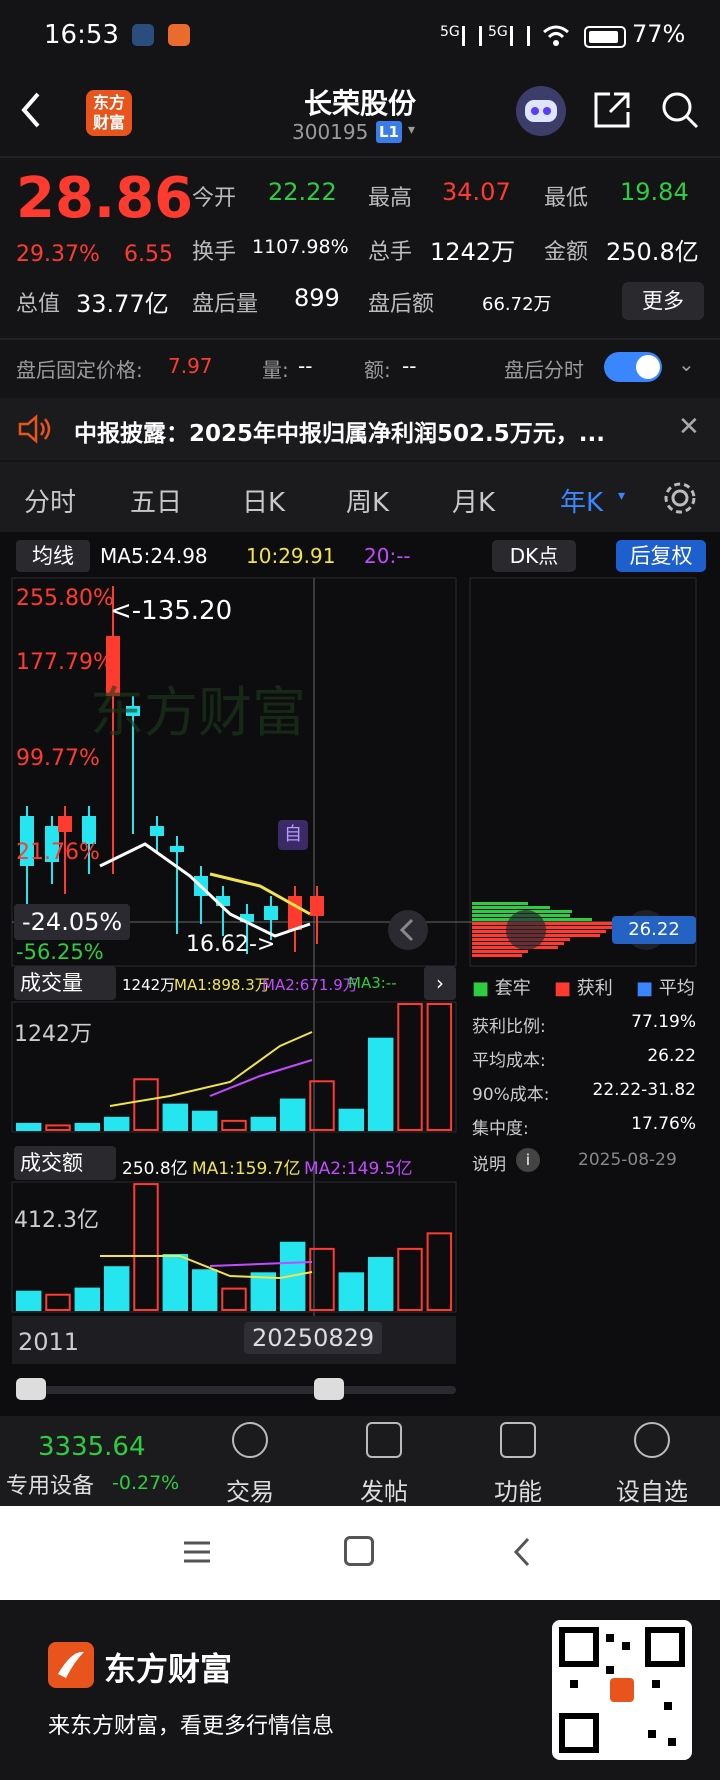 The image size is (720, 1780). I want to click on volume-bar-2015, so click(146, 1104).